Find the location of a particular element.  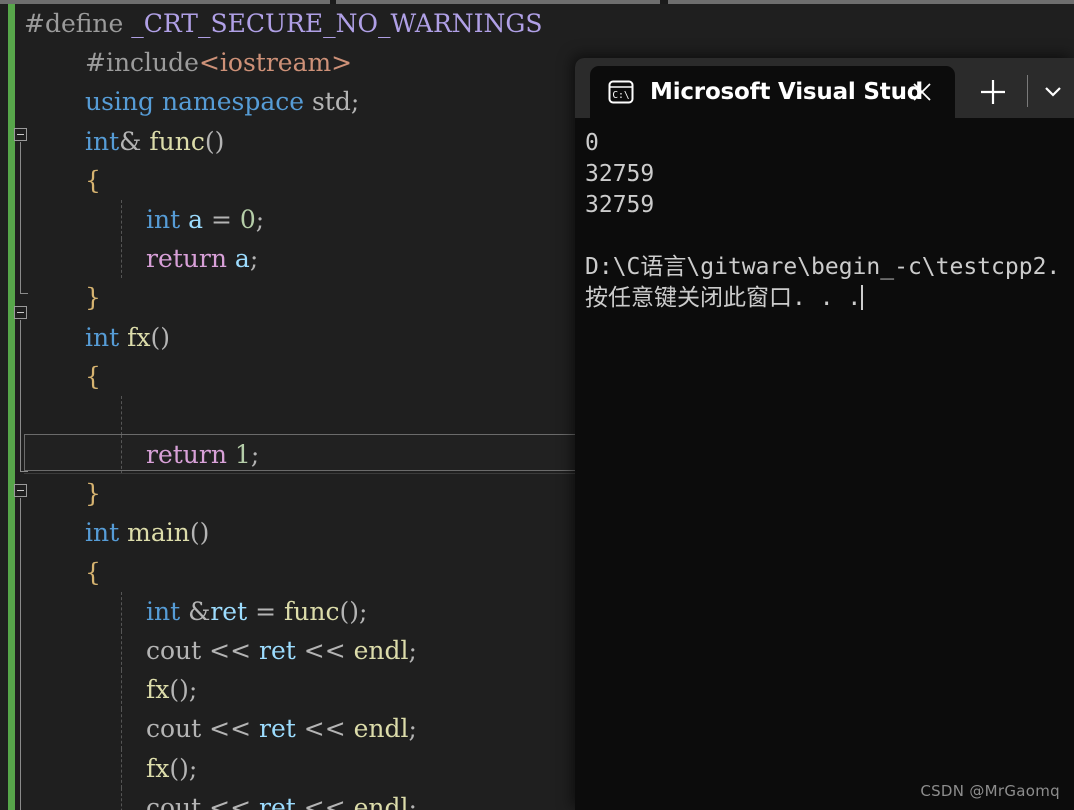

fold-guide-func is located at coordinates (20, 217).